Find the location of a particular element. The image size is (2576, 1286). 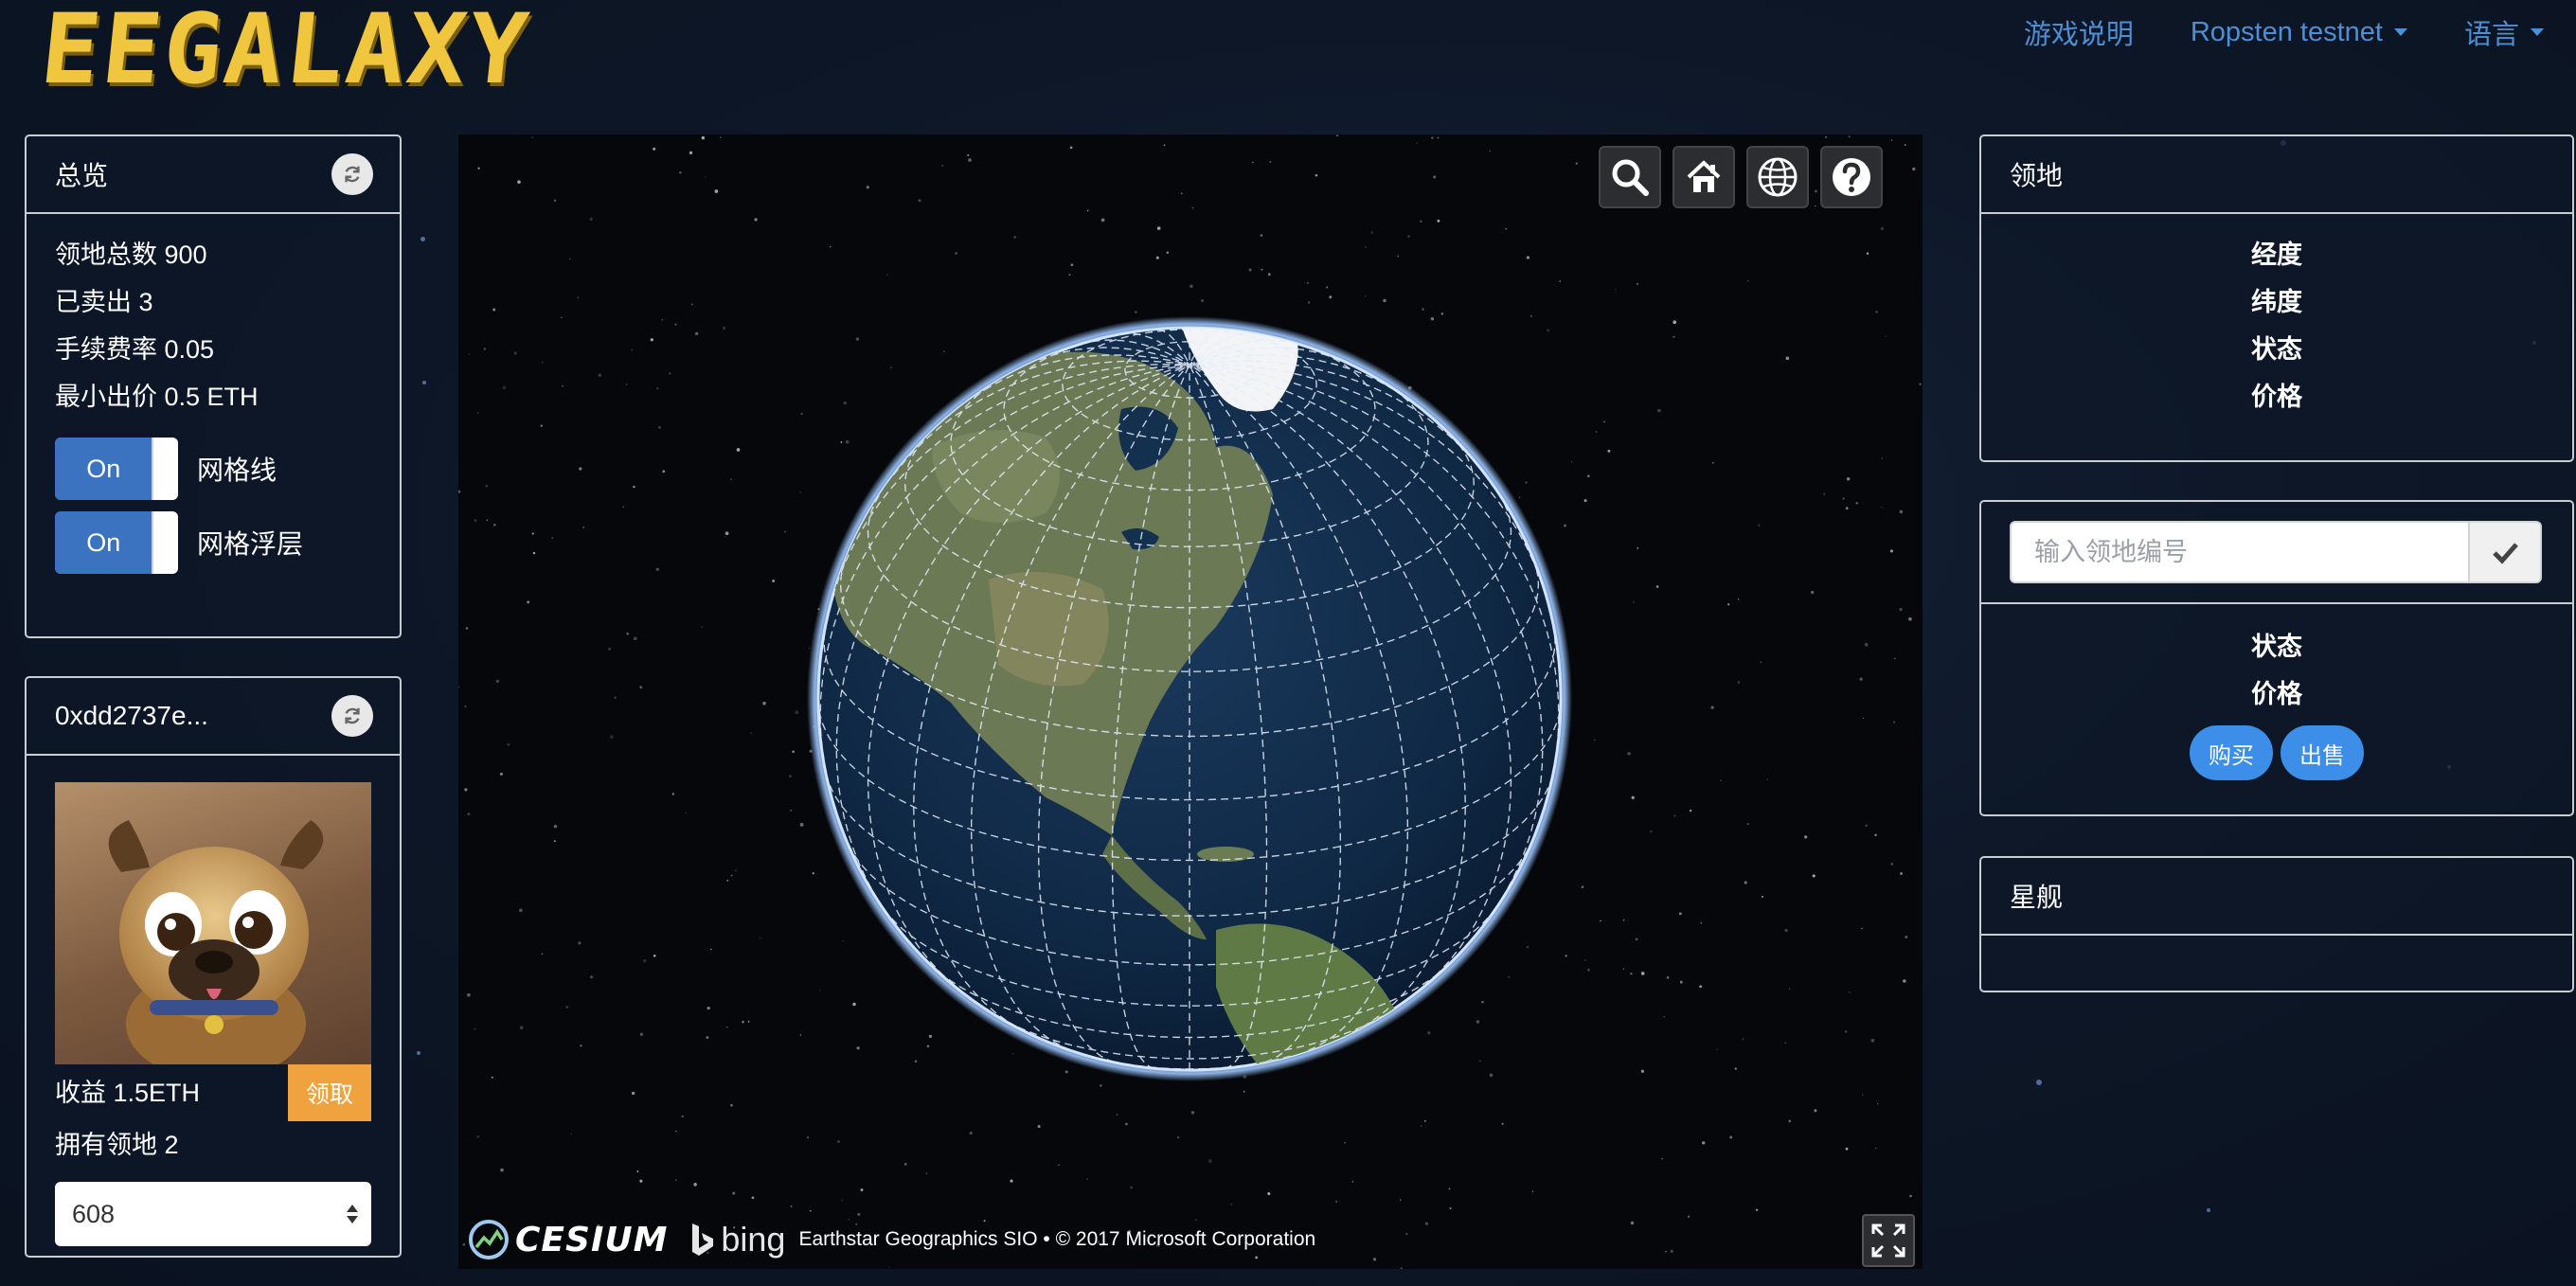

owned-land-select: 608 is located at coordinates (213, 1214).